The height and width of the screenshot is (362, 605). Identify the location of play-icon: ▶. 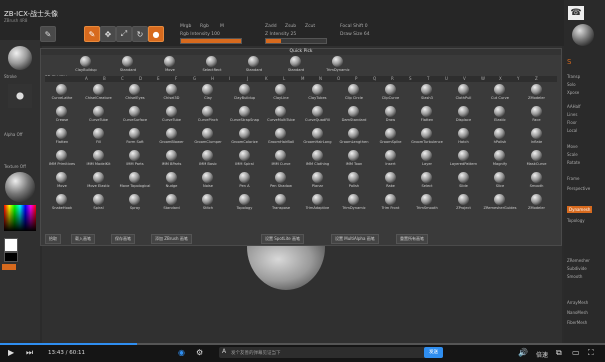
(11, 352).